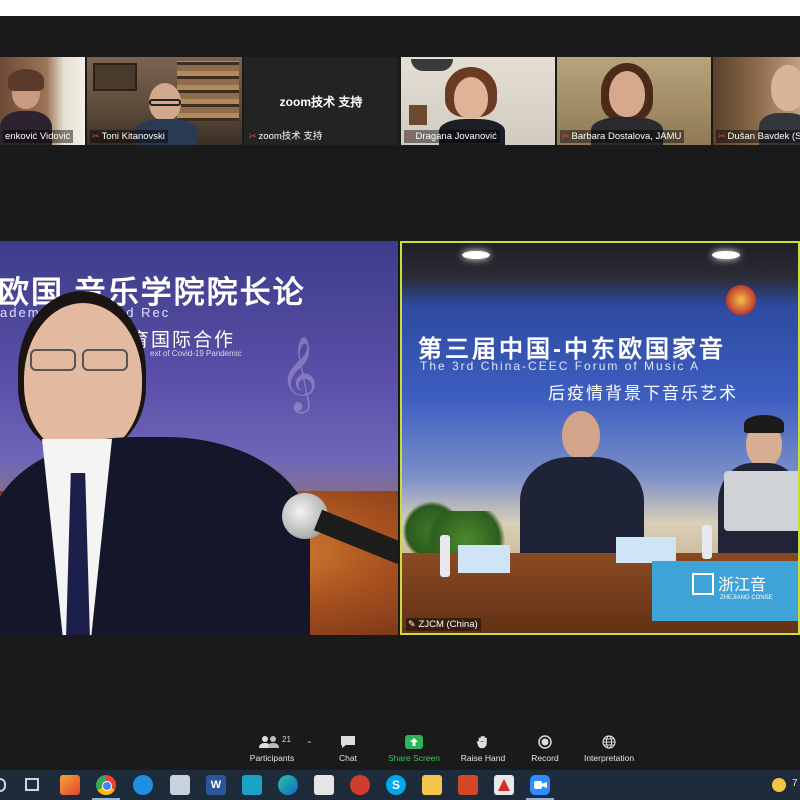 The image size is (800, 800). What do you see at coordinates (483, 742) in the screenshot?
I see `raise-hand-icon` at bounding box center [483, 742].